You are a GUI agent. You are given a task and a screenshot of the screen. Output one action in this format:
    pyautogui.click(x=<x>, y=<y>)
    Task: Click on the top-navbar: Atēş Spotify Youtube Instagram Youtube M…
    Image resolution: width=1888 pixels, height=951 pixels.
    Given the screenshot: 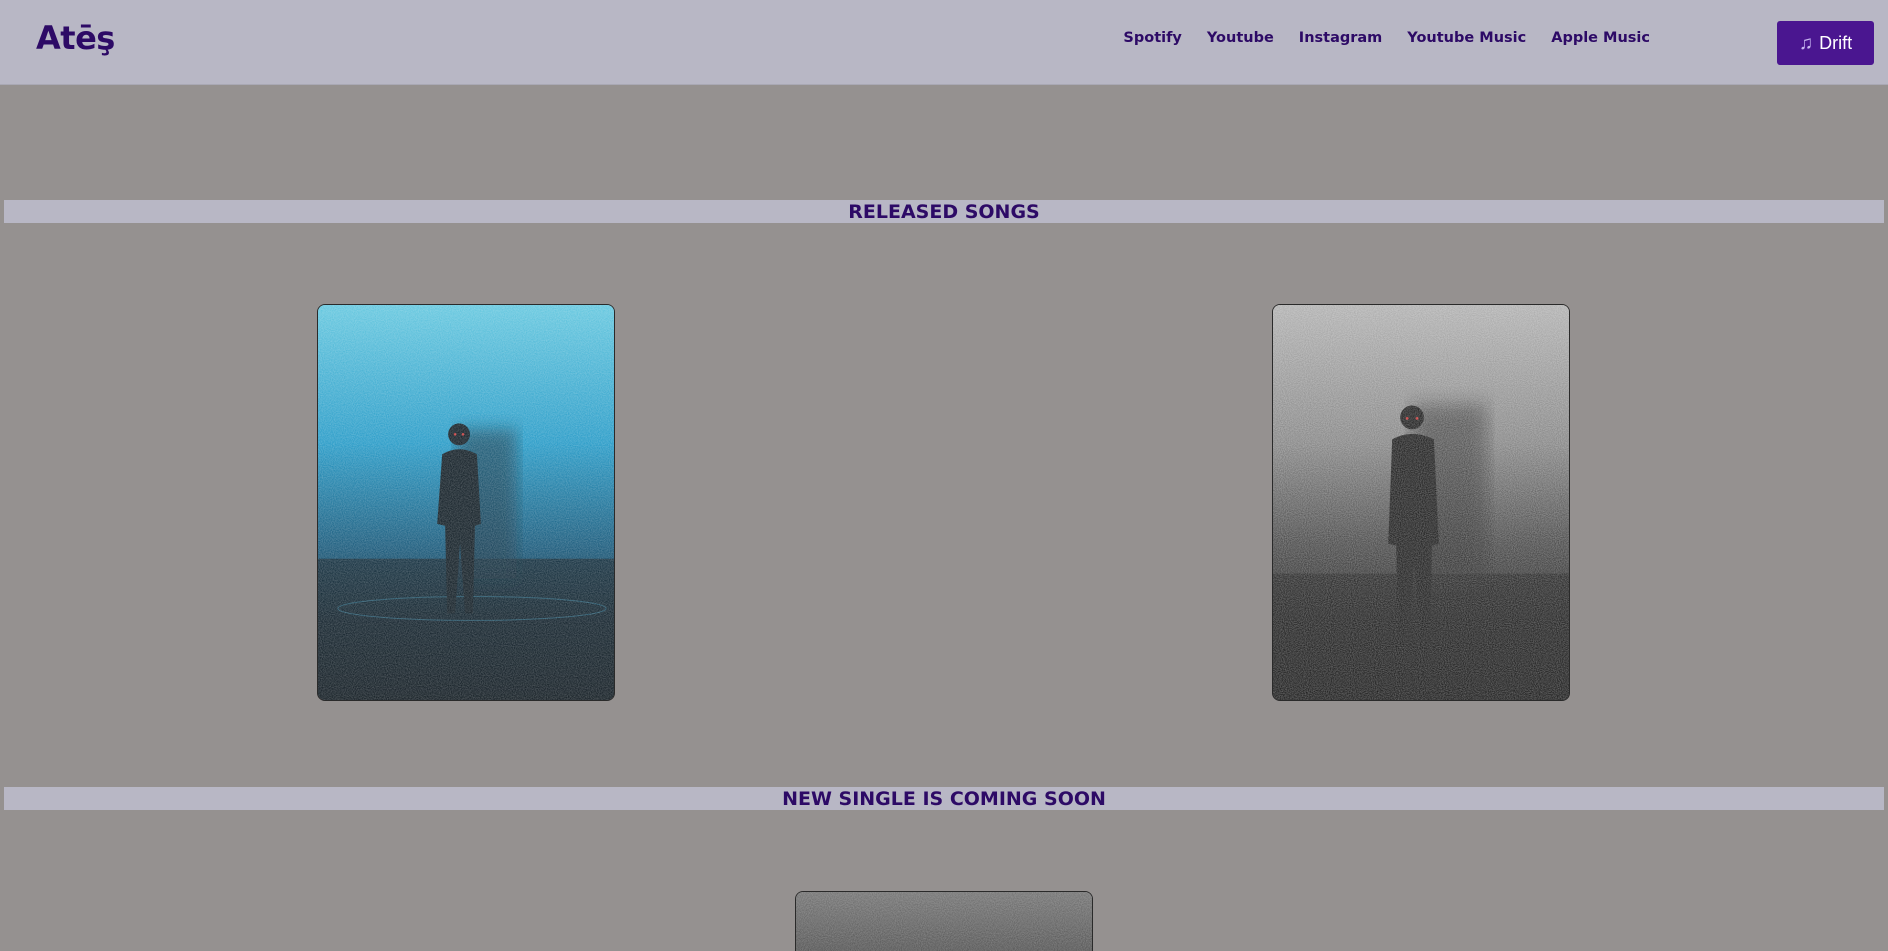 What is the action you would take?
    pyautogui.click(x=944, y=42)
    